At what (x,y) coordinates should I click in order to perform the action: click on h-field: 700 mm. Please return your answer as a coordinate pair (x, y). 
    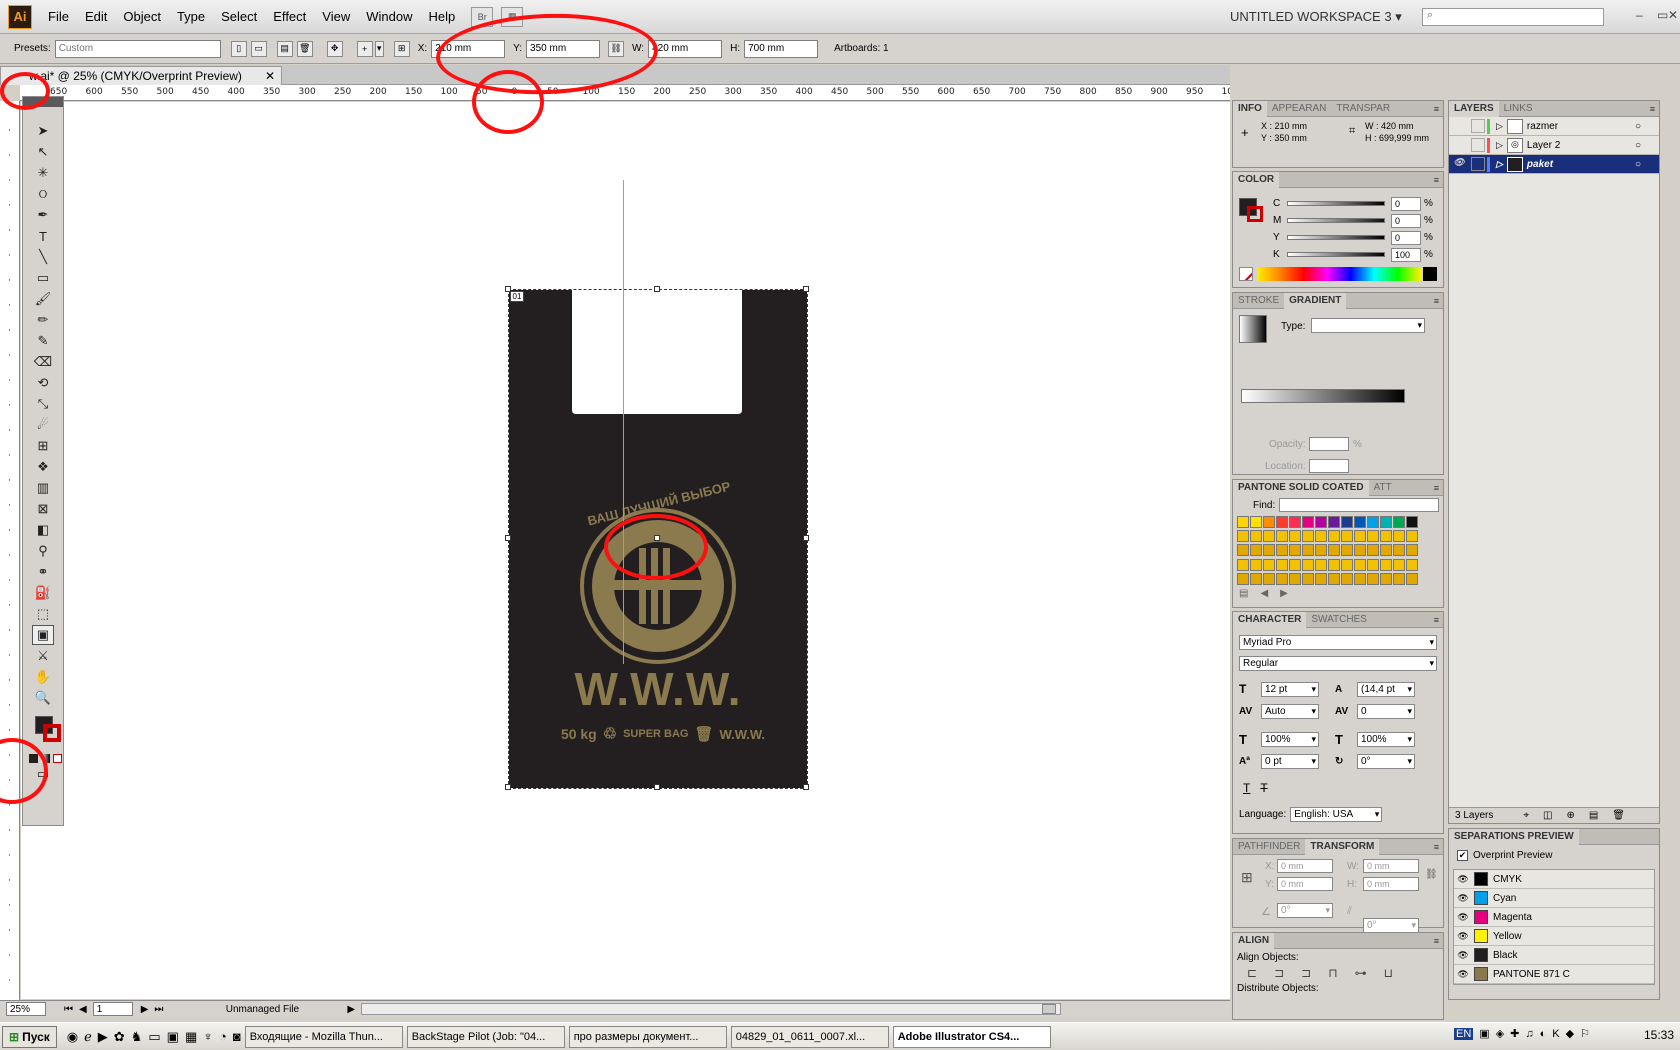
    Looking at the image, I should click on (781, 48).